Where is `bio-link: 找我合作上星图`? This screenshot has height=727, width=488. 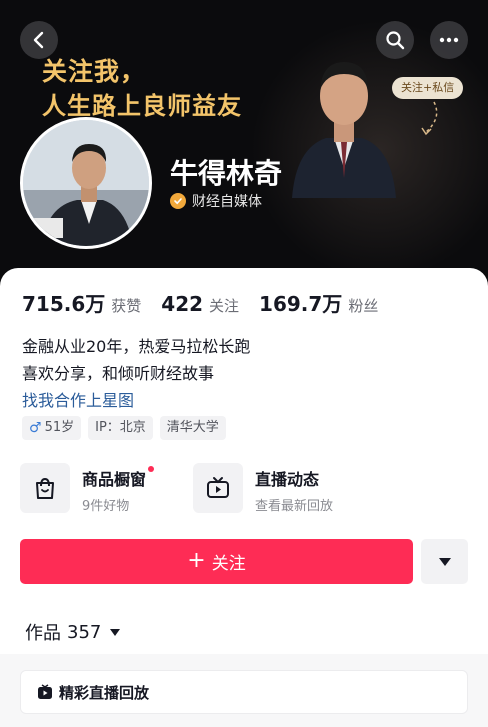
bio-link: 找我合作上星图 is located at coordinates (78, 399).